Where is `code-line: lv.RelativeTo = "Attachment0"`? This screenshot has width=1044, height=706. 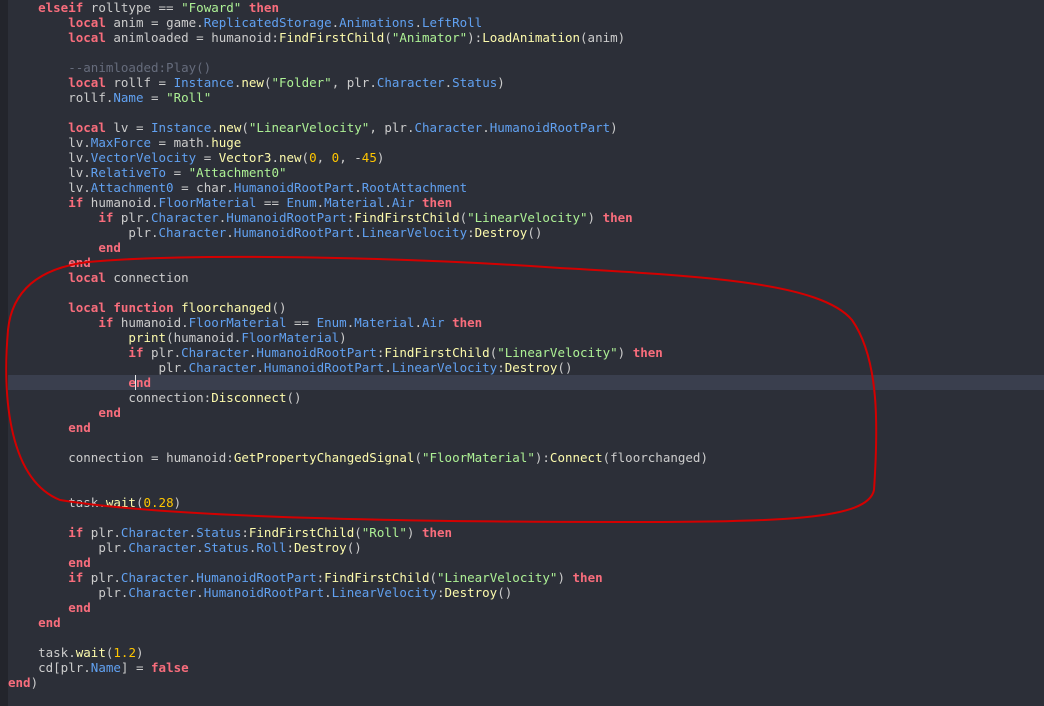
code-line: lv.RelativeTo = "Attachment0" is located at coordinates (526, 172).